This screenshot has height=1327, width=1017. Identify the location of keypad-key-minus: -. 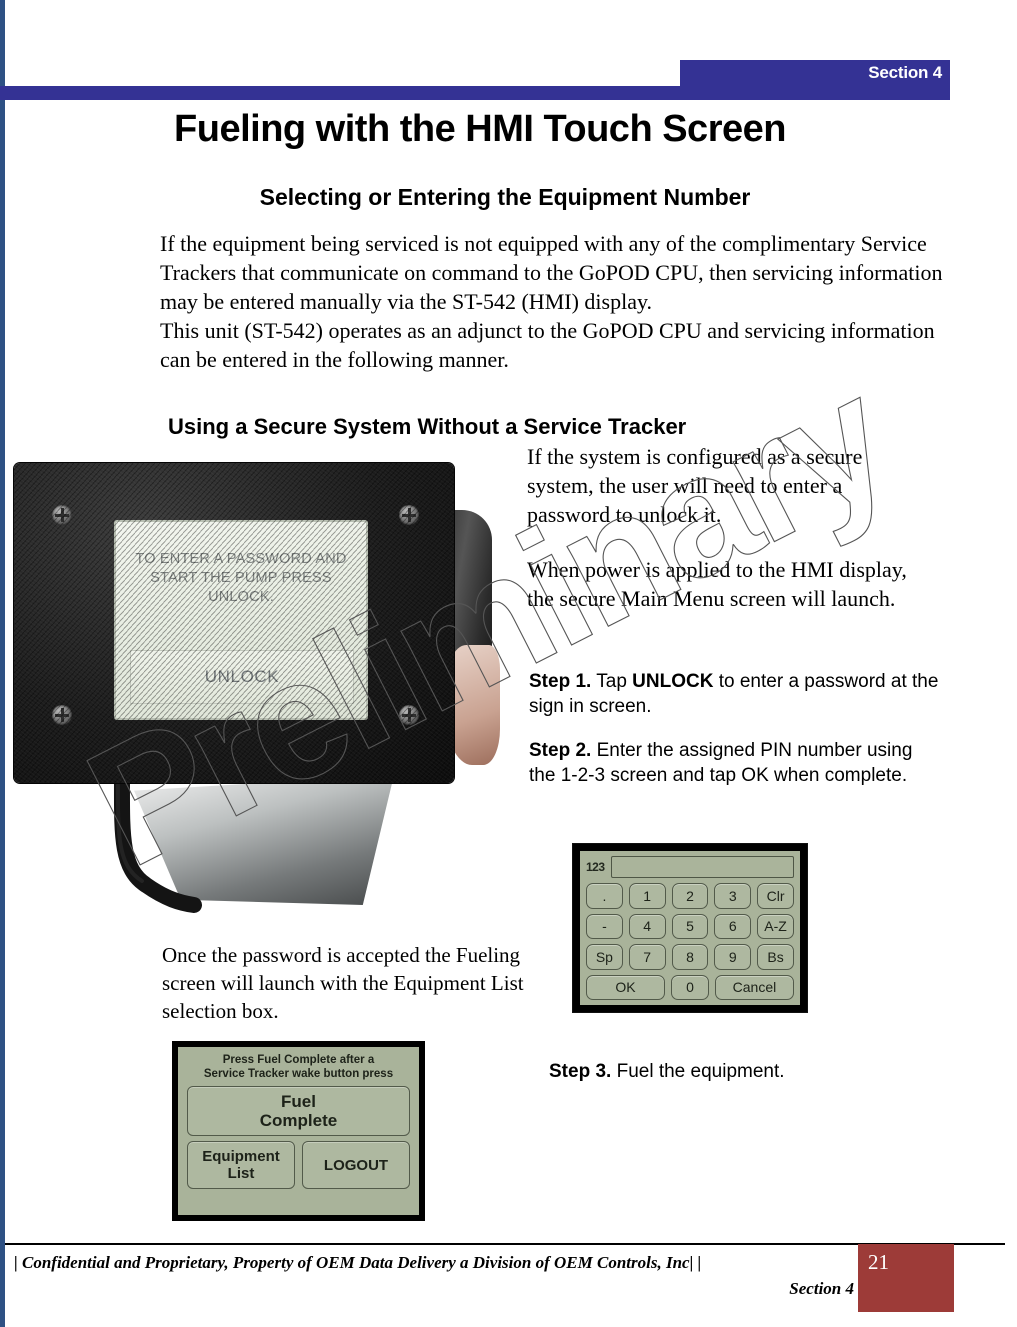
(604, 926).